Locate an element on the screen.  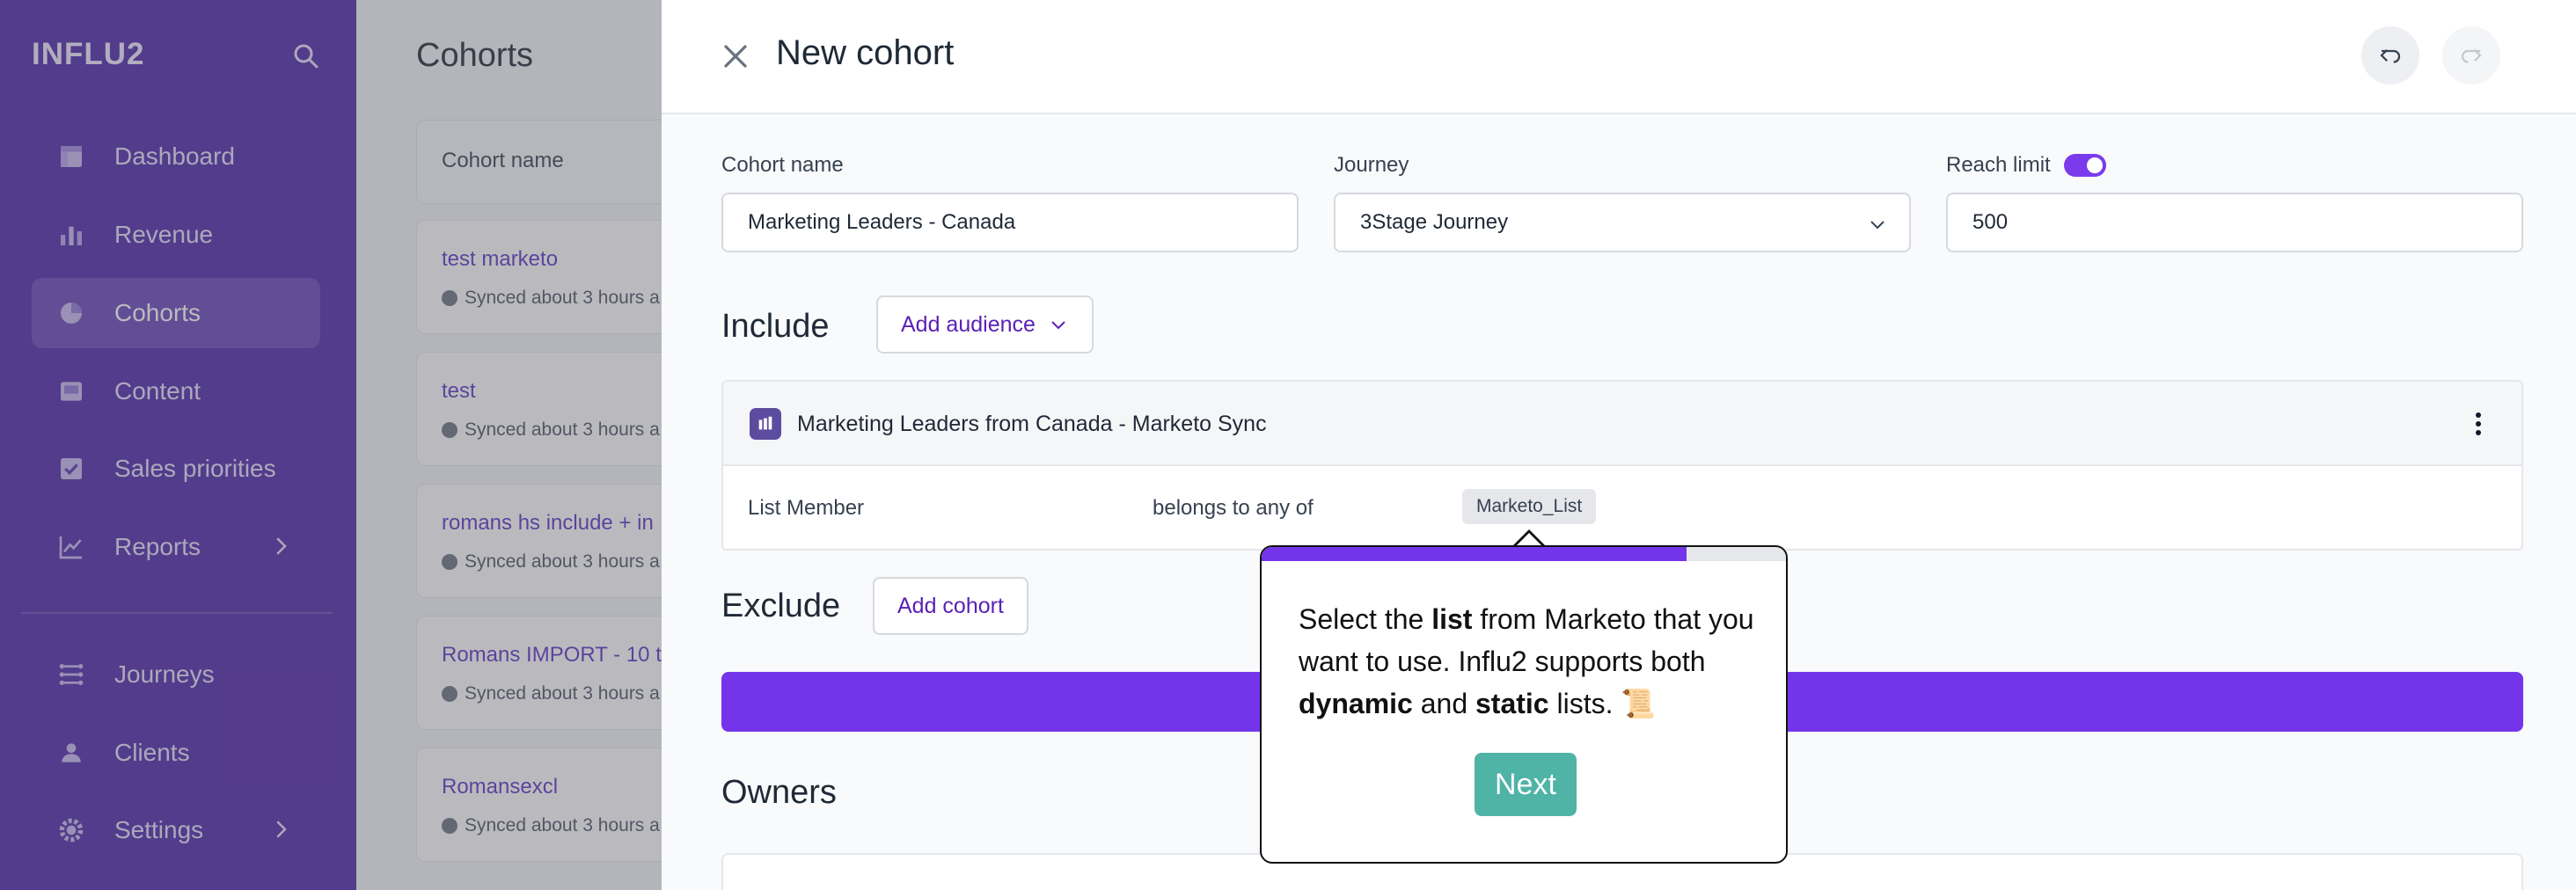
add-cohort-button: Add cohort is located at coordinates (951, 606).